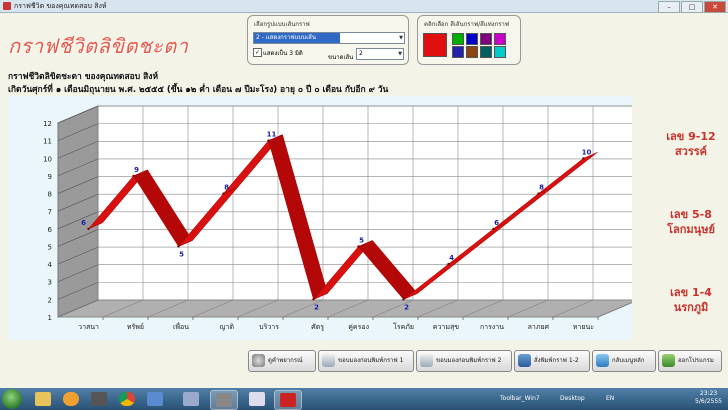  What do you see at coordinates (317, 327) in the screenshot?
I see `x-tick-label: ศัตรู` at bounding box center [317, 327].